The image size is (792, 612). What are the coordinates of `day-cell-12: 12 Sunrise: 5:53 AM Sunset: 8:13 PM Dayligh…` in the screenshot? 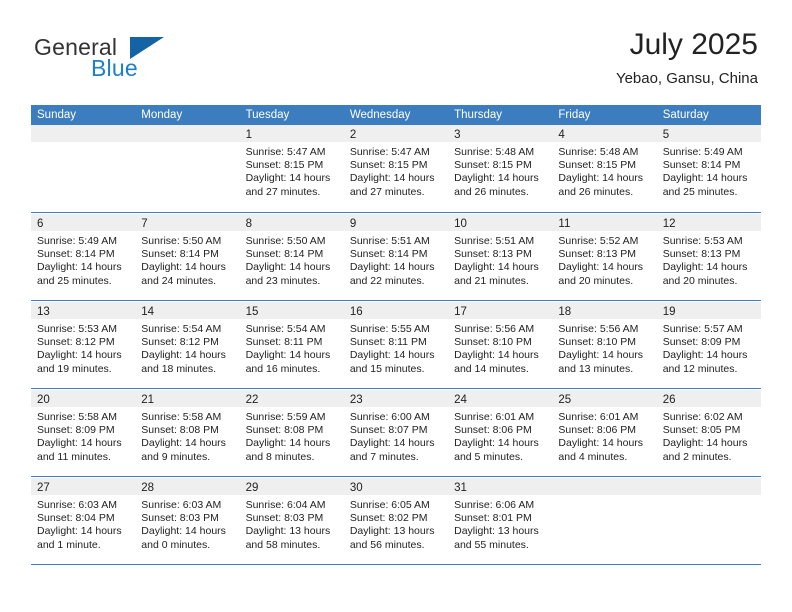 It's located at (708, 257).